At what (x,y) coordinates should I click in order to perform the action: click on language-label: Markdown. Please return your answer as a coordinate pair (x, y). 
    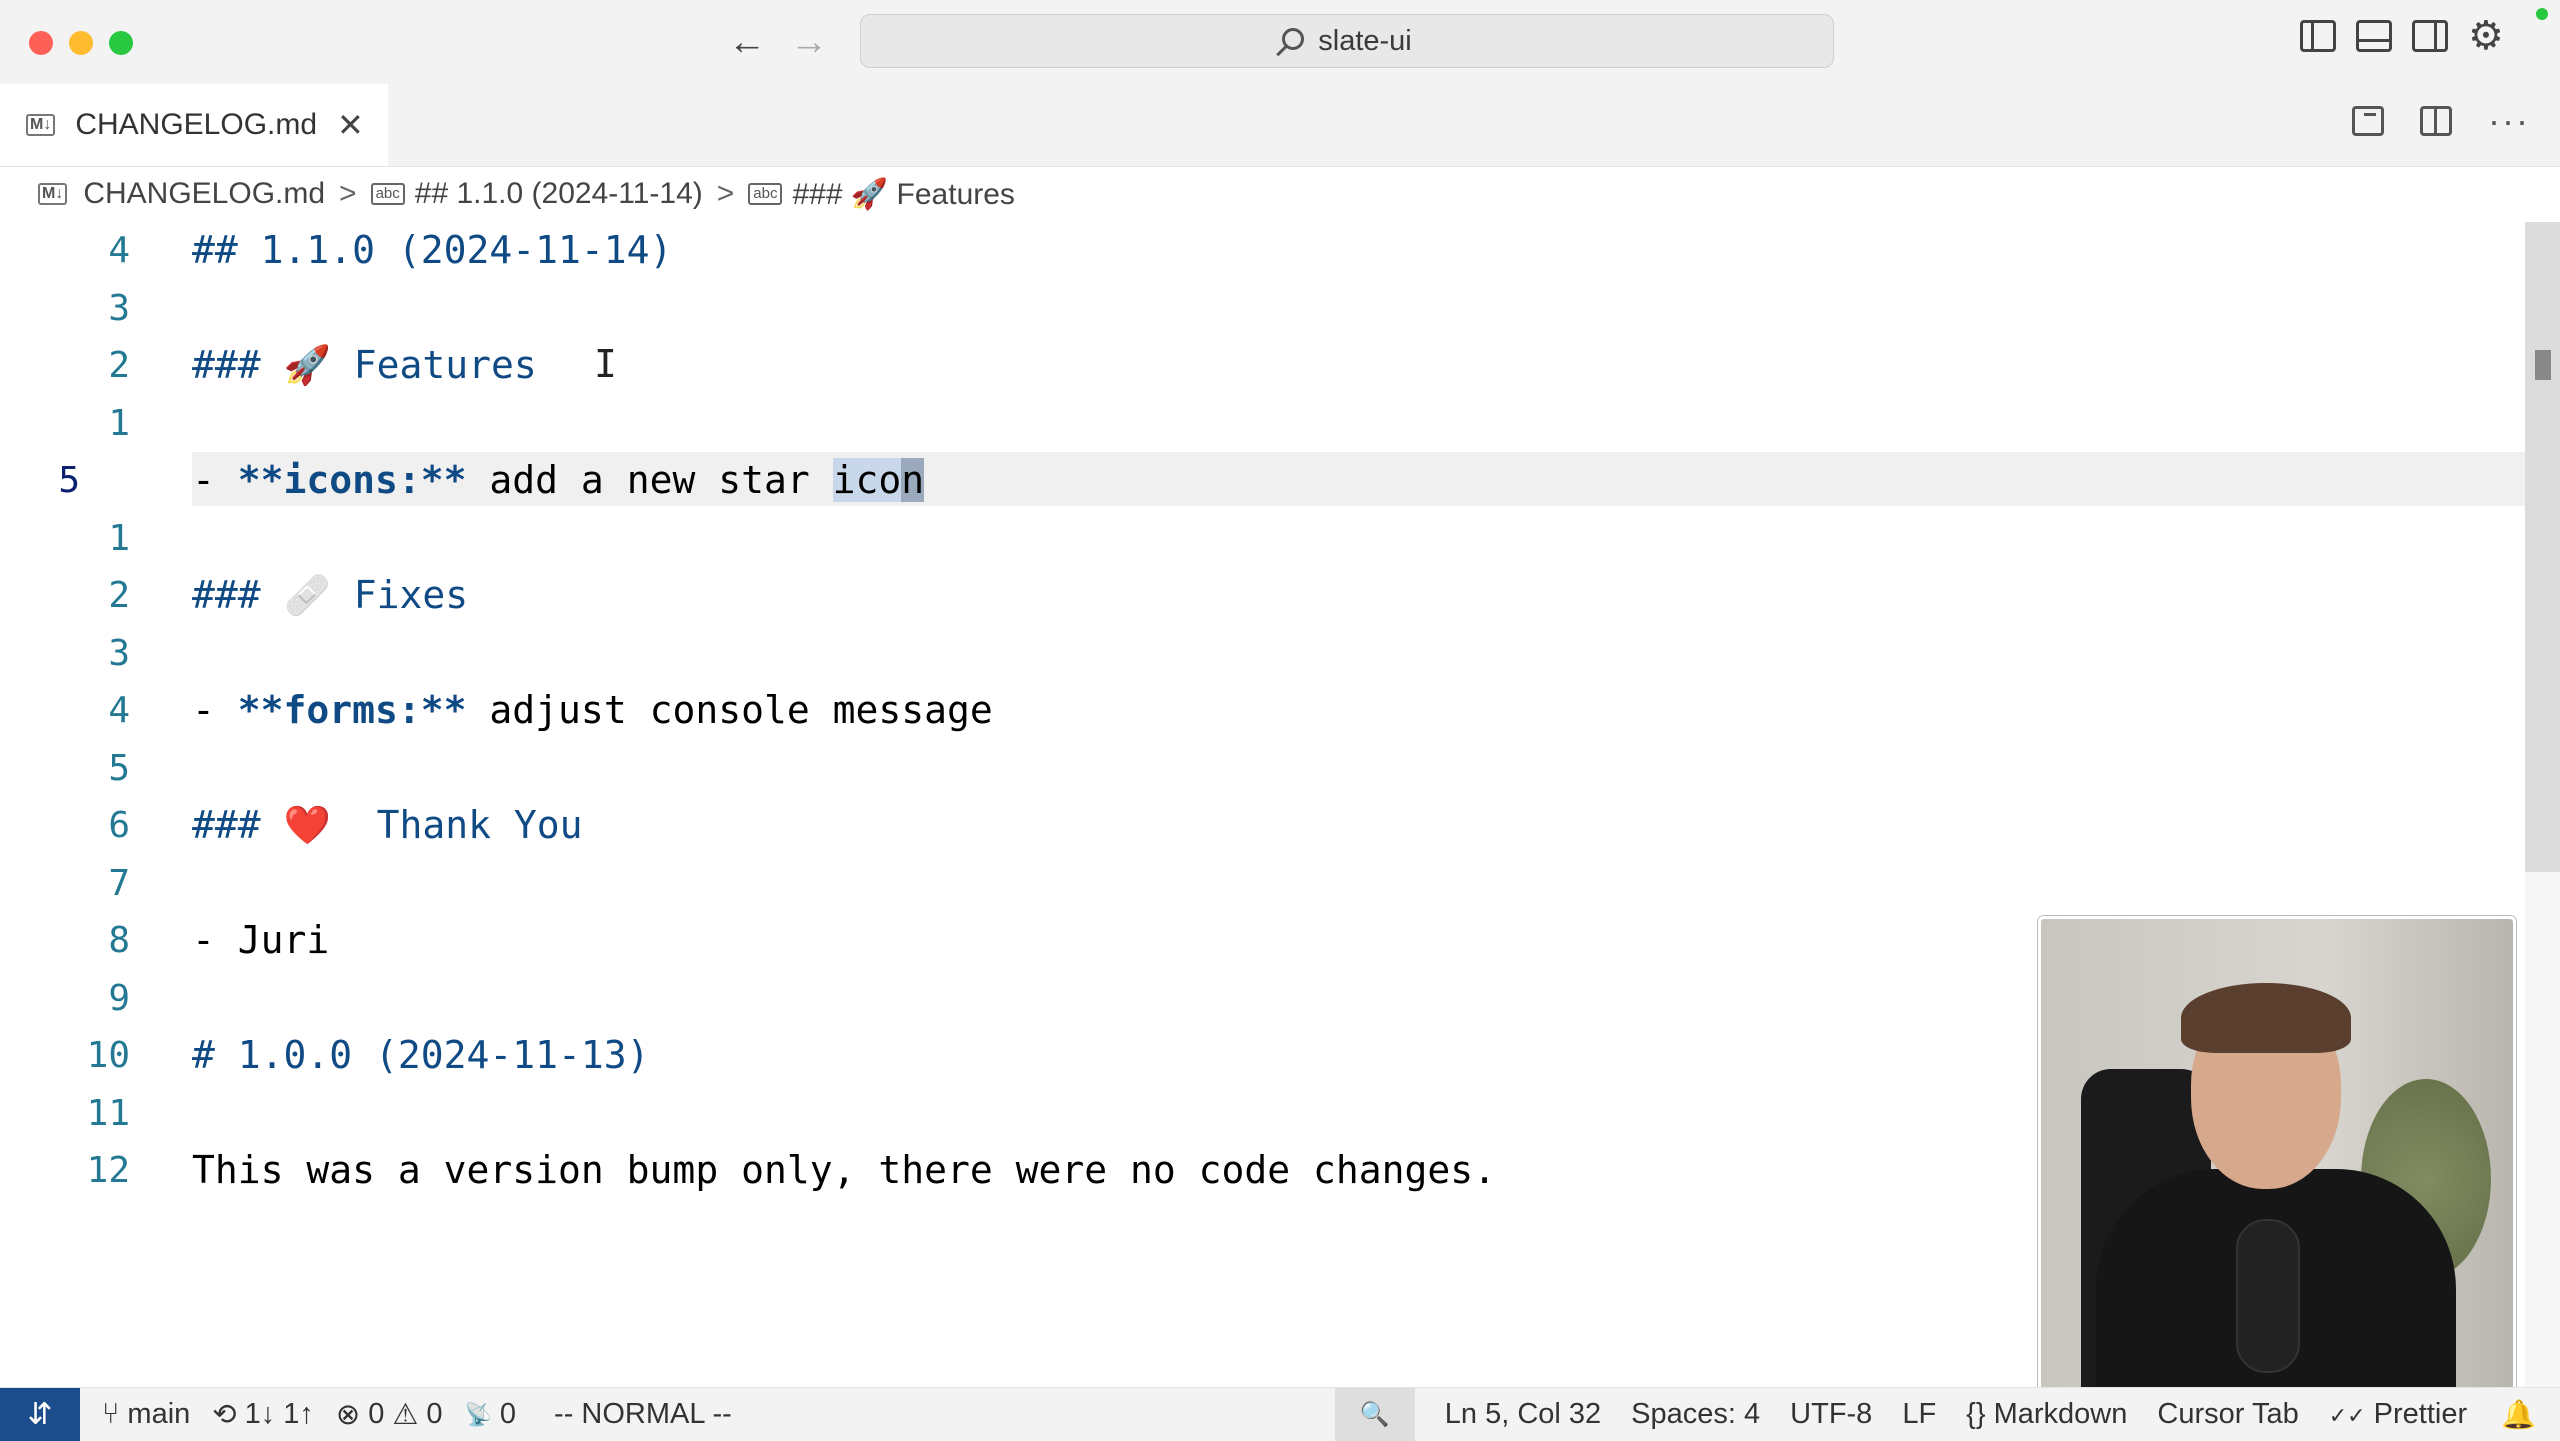
    Looking at the image, I should click on (2060, 1414).